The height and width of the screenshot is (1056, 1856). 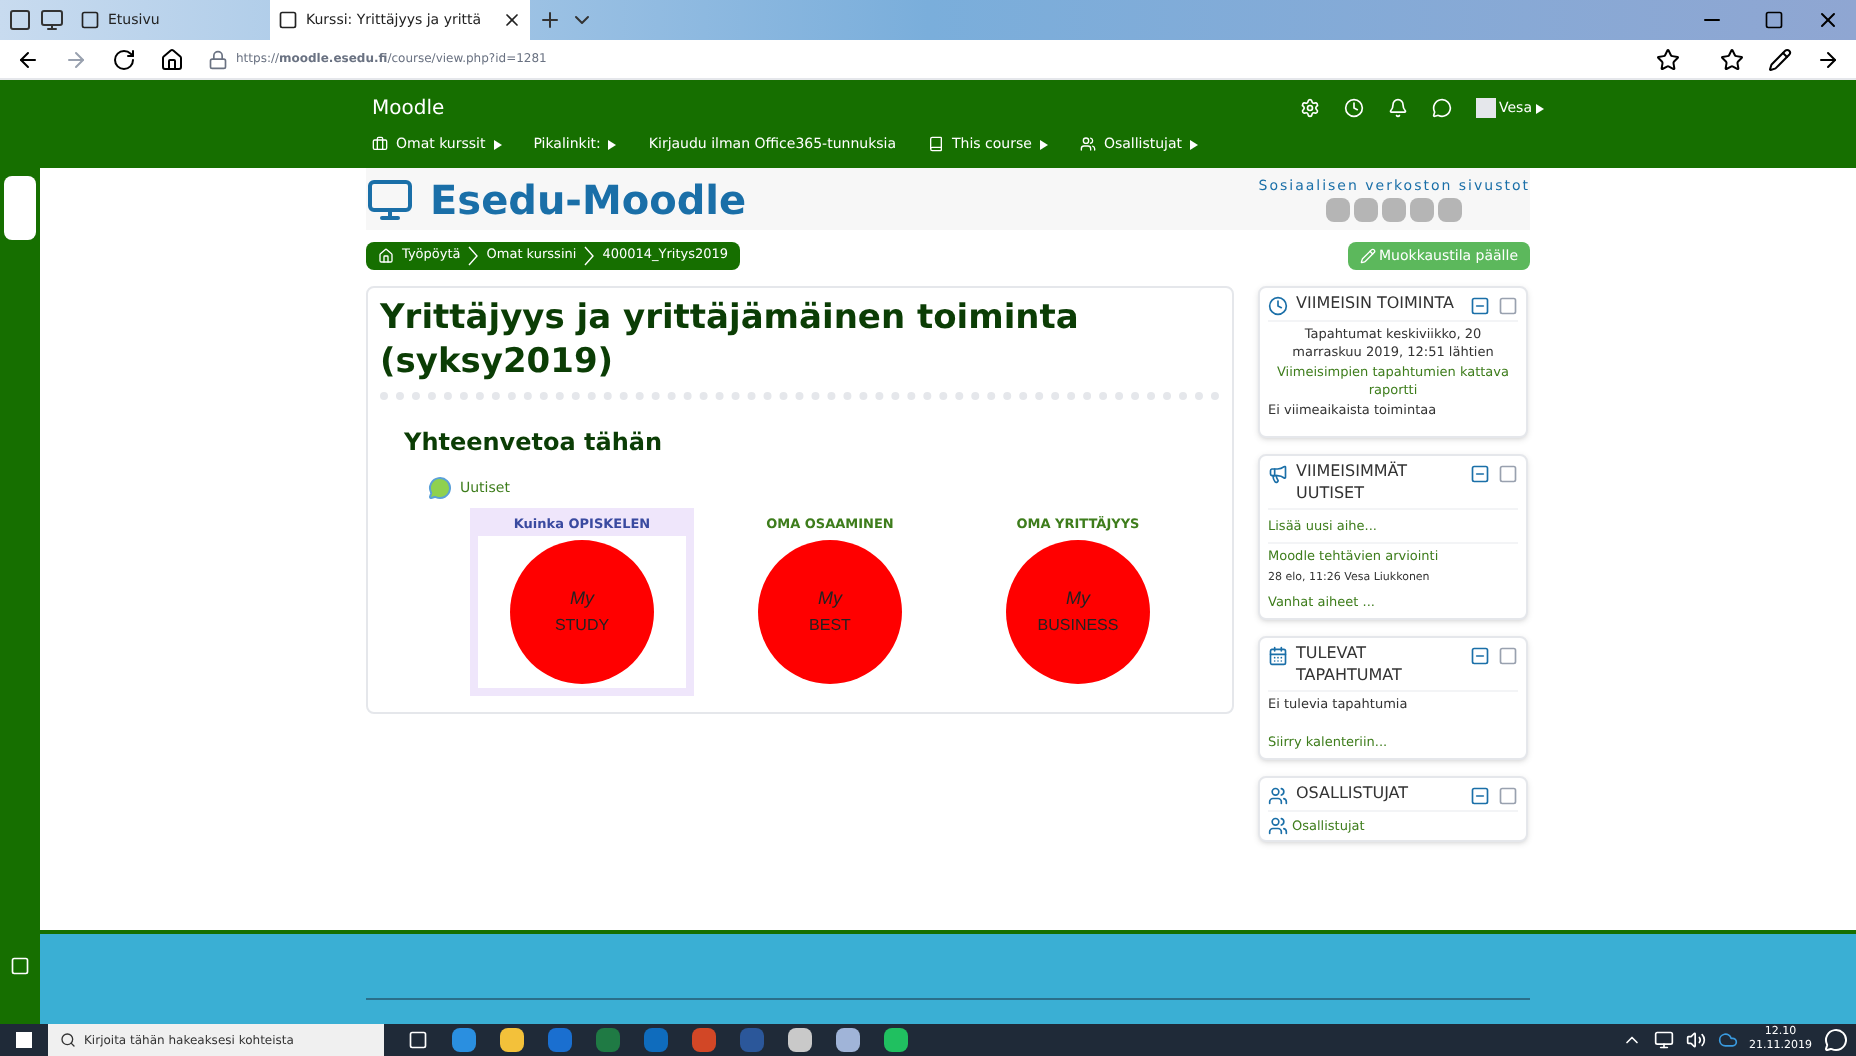 I want to click on tile-line: BEST, so click(x=830, y=625).